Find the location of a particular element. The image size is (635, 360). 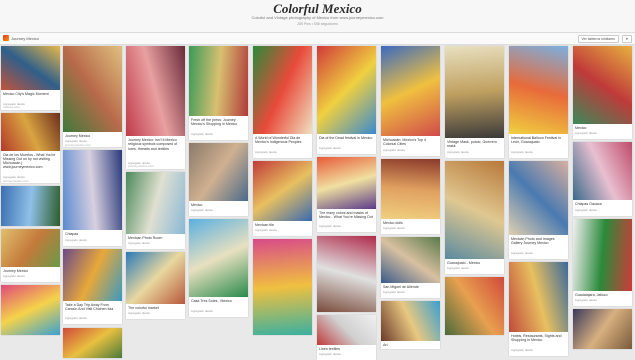

send-icon: ➤ is located at coordinates (627, 38).